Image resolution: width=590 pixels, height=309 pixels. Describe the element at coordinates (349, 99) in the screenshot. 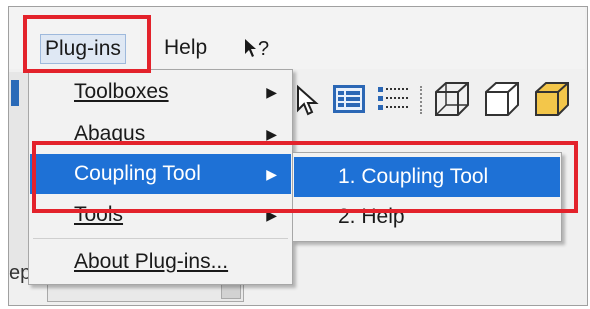

I see `list-view-icon` at that location.